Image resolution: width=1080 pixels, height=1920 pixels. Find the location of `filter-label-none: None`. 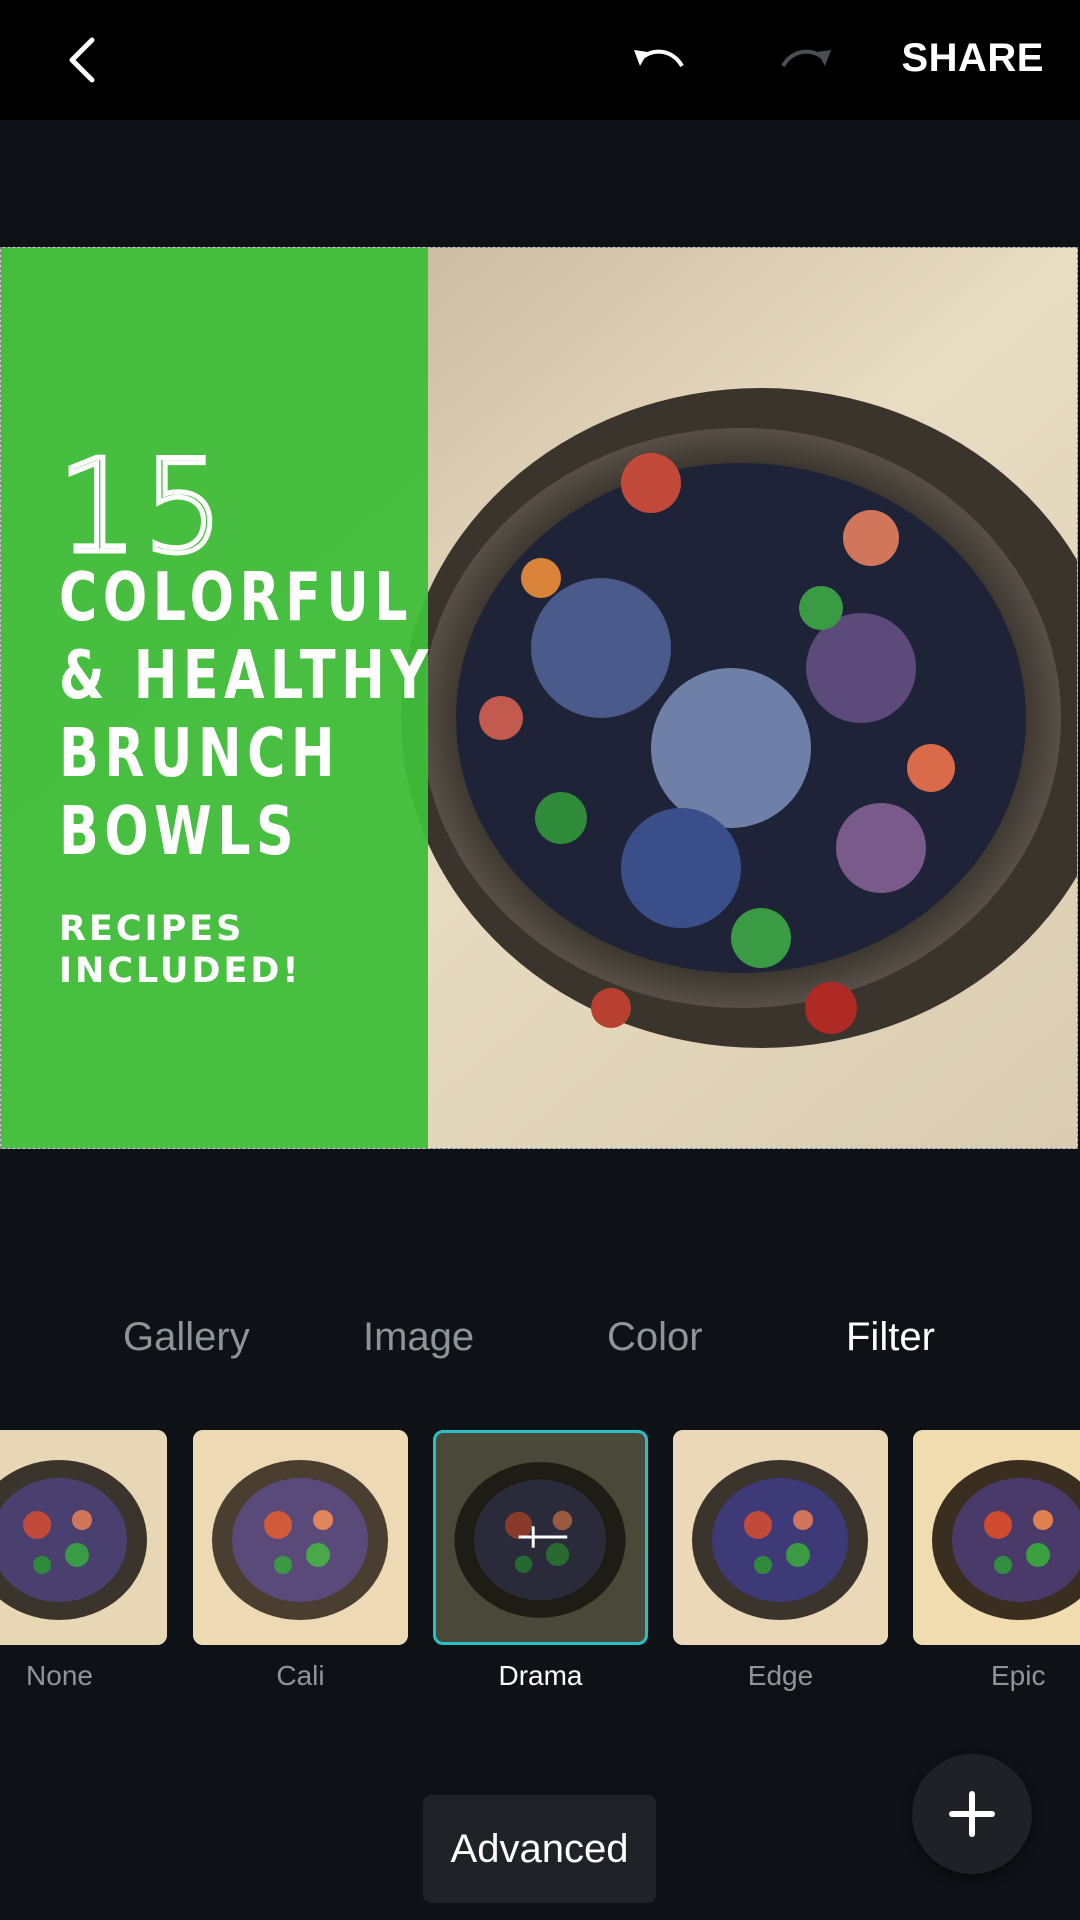

filter-label-none: None is located at coordinates (59, 1675).